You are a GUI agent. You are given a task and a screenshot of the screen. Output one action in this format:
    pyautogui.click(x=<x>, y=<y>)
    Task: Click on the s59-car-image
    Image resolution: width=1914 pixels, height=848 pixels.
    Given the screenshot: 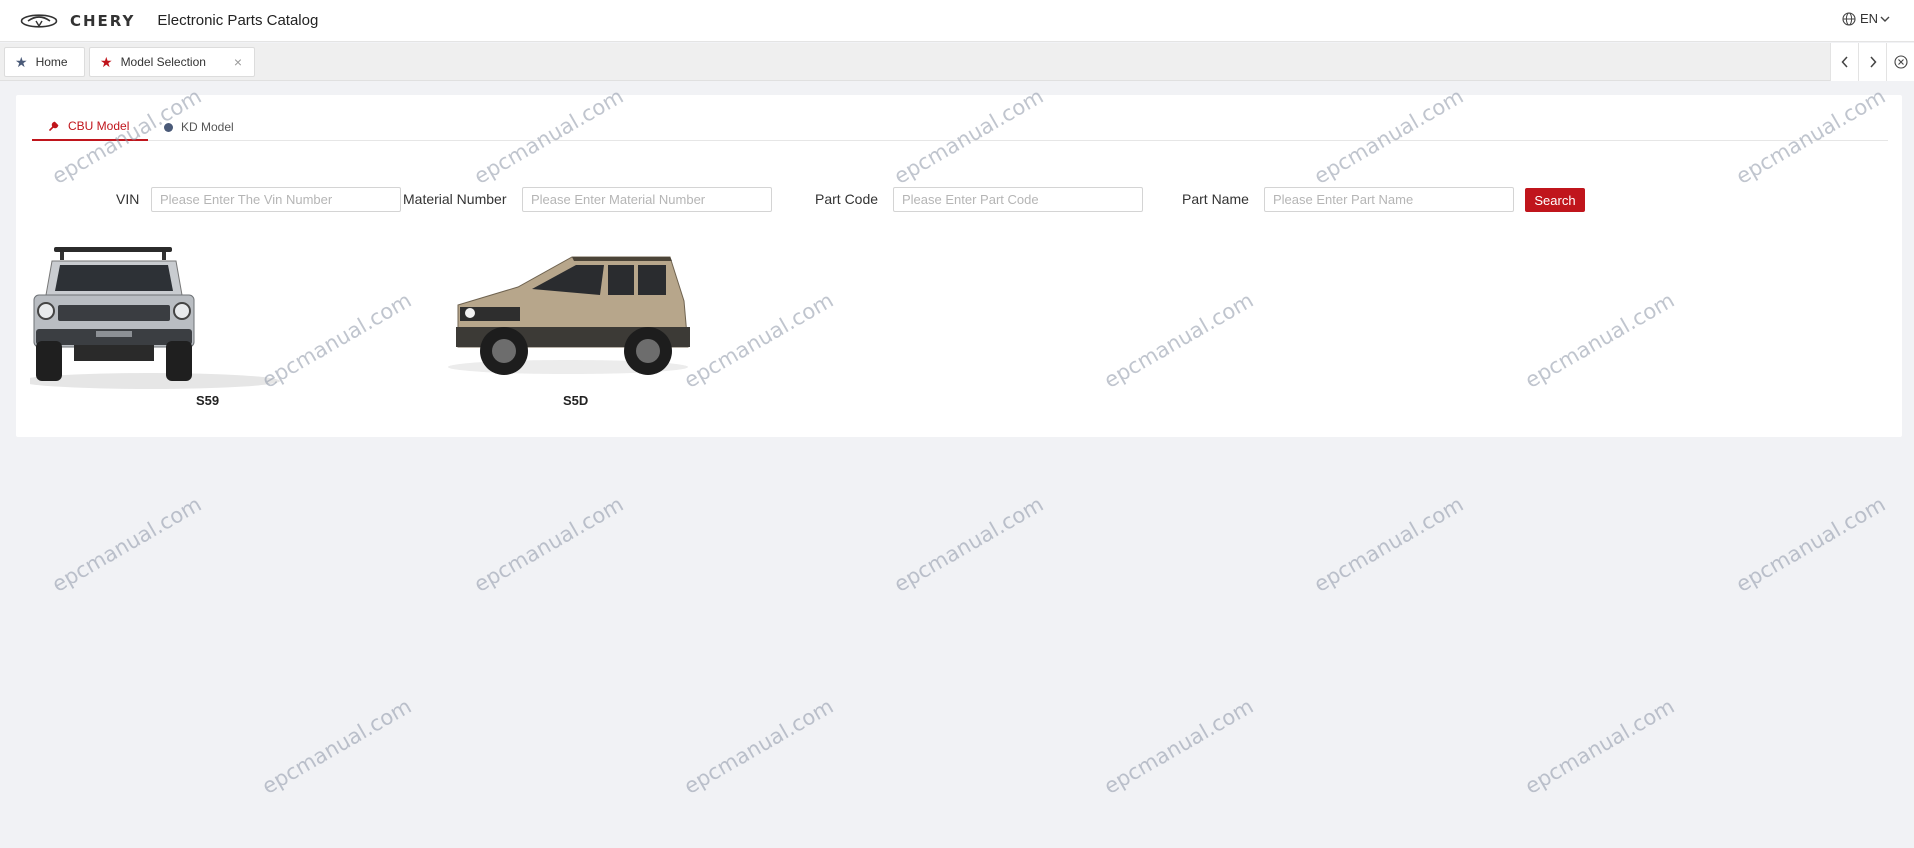 What is the action you would take?
    pyautogui.click(x=155, y=318)
    